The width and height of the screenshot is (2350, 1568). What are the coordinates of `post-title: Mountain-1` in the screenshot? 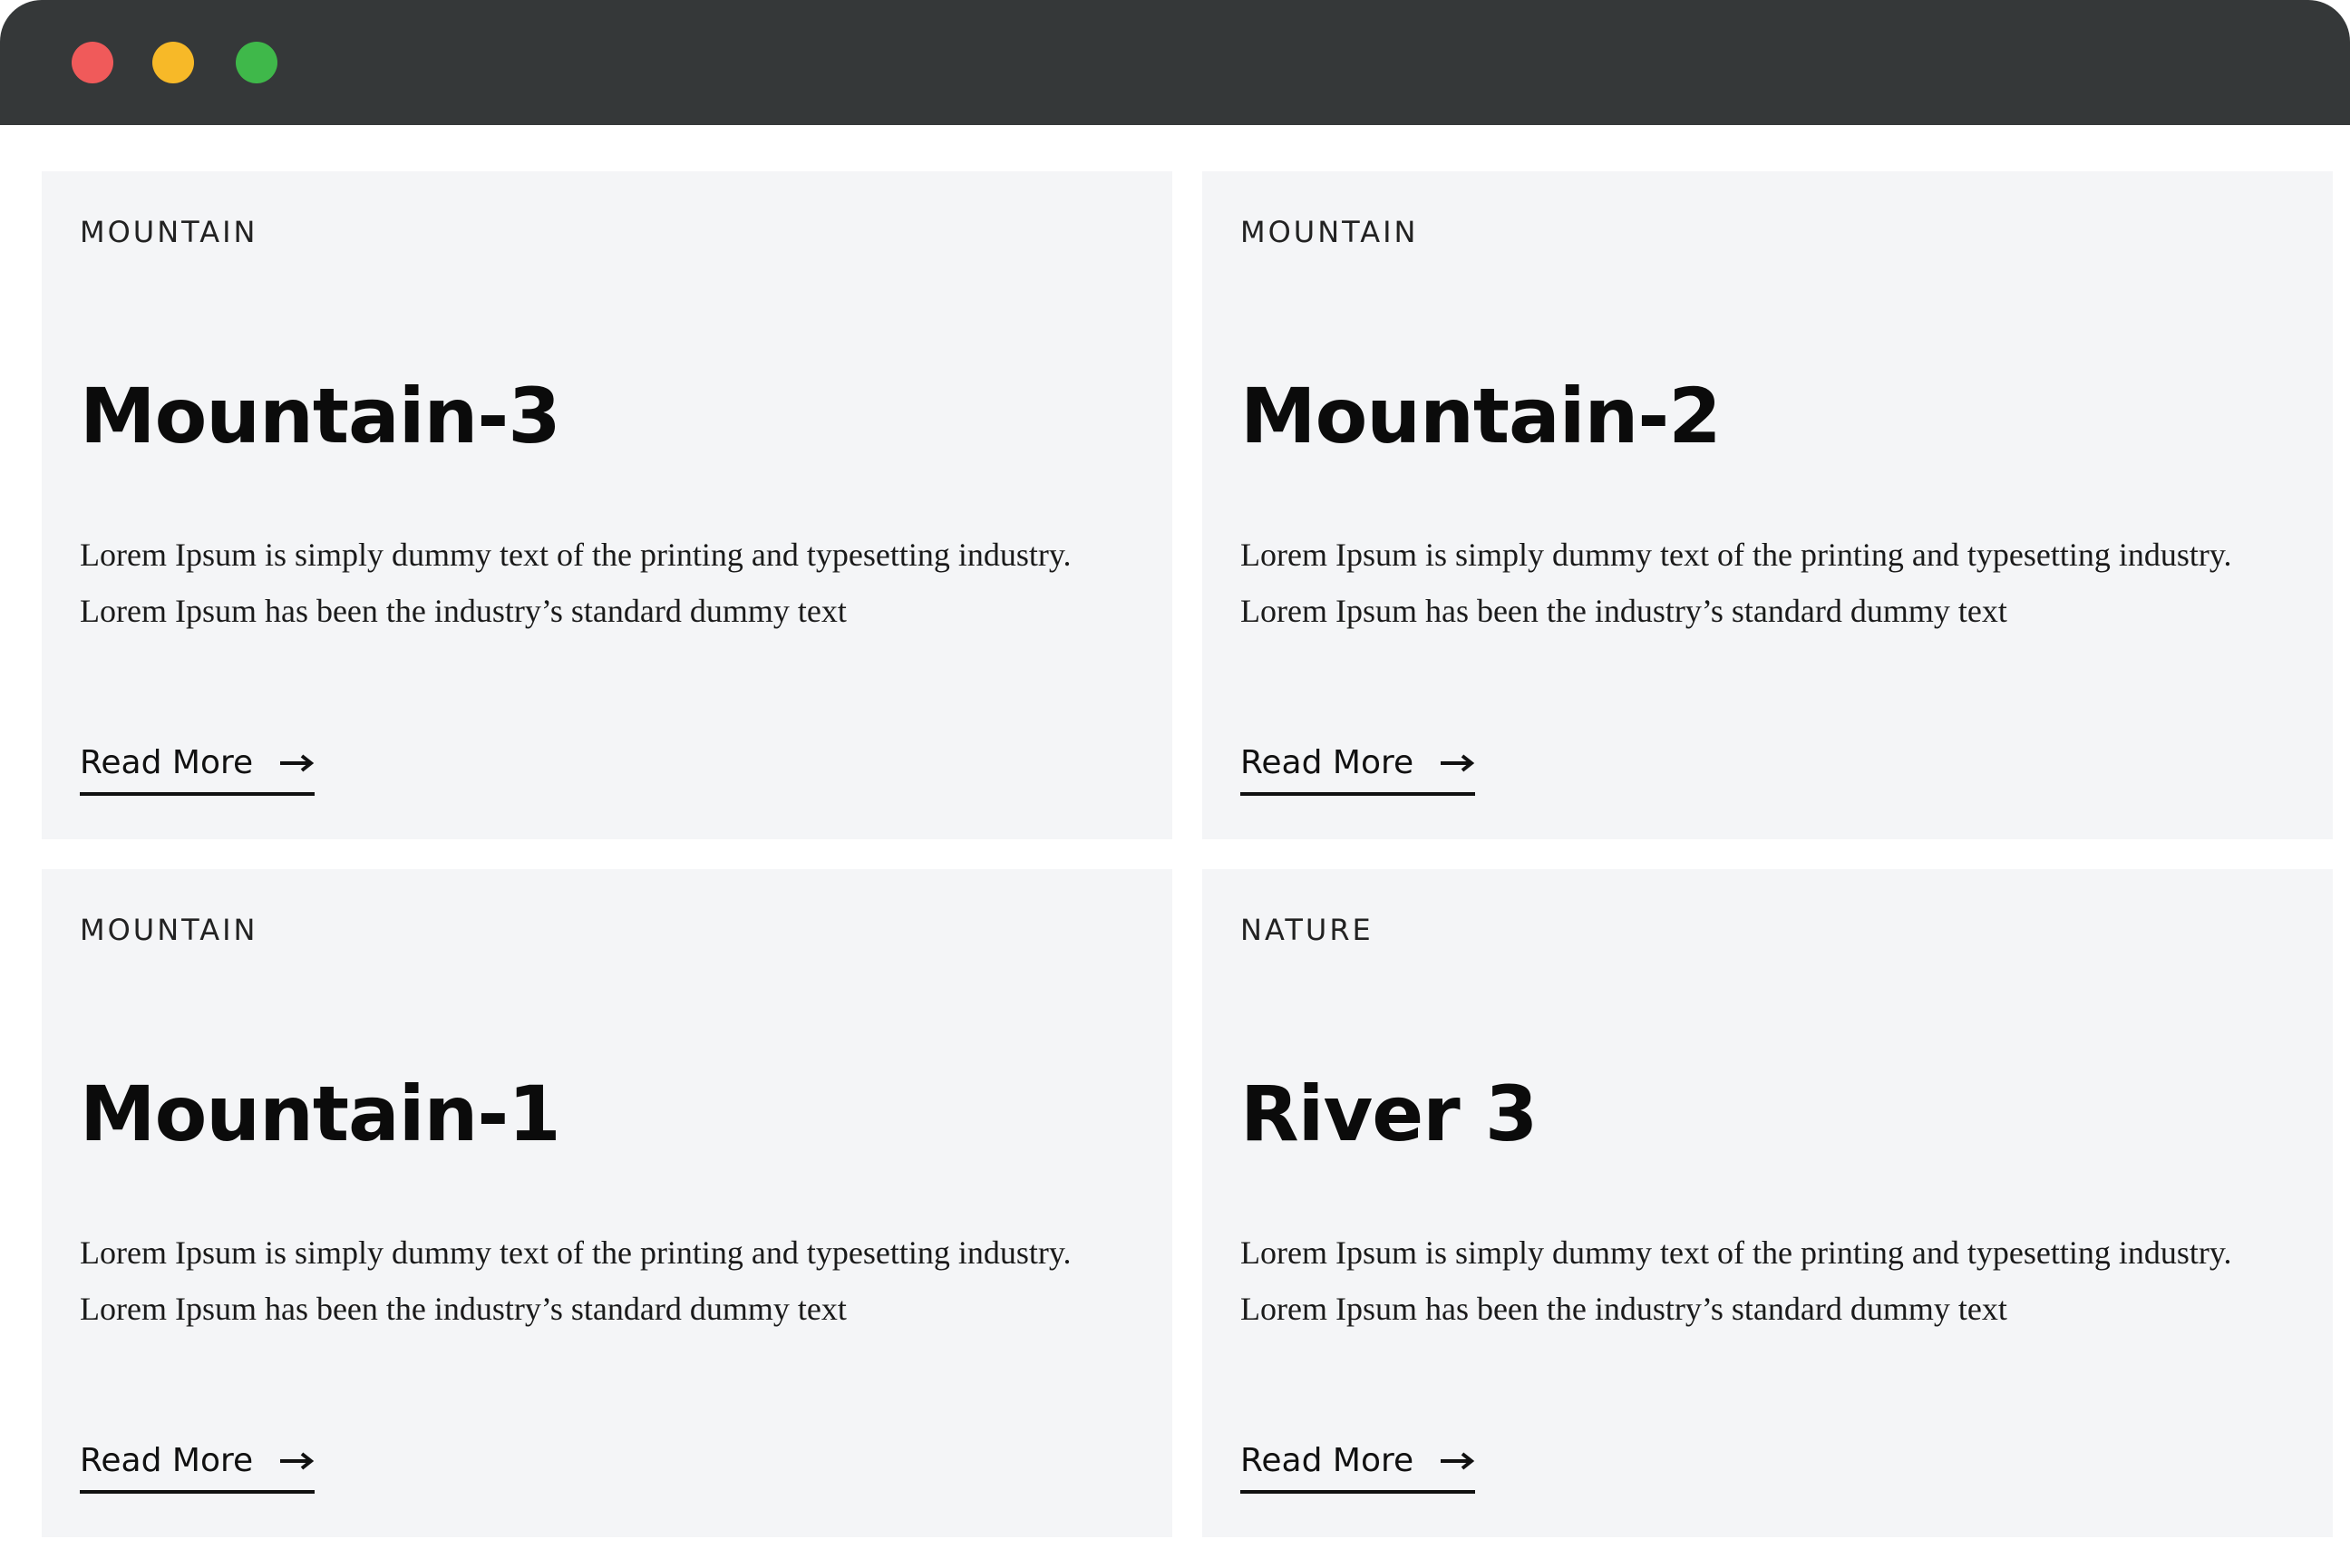 It's located at (321, 1114).